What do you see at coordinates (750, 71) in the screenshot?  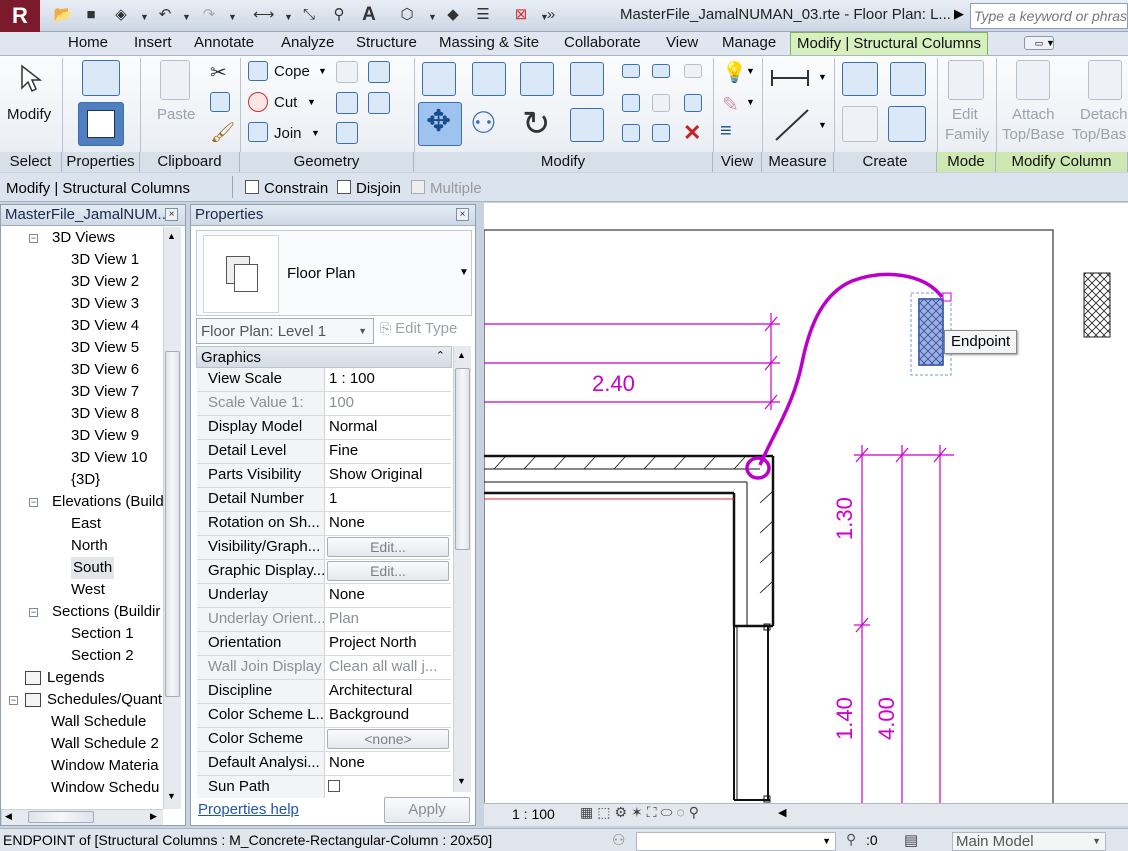 I see `hide-dropdown-icon: ▼` at bounding box center [750, 71].